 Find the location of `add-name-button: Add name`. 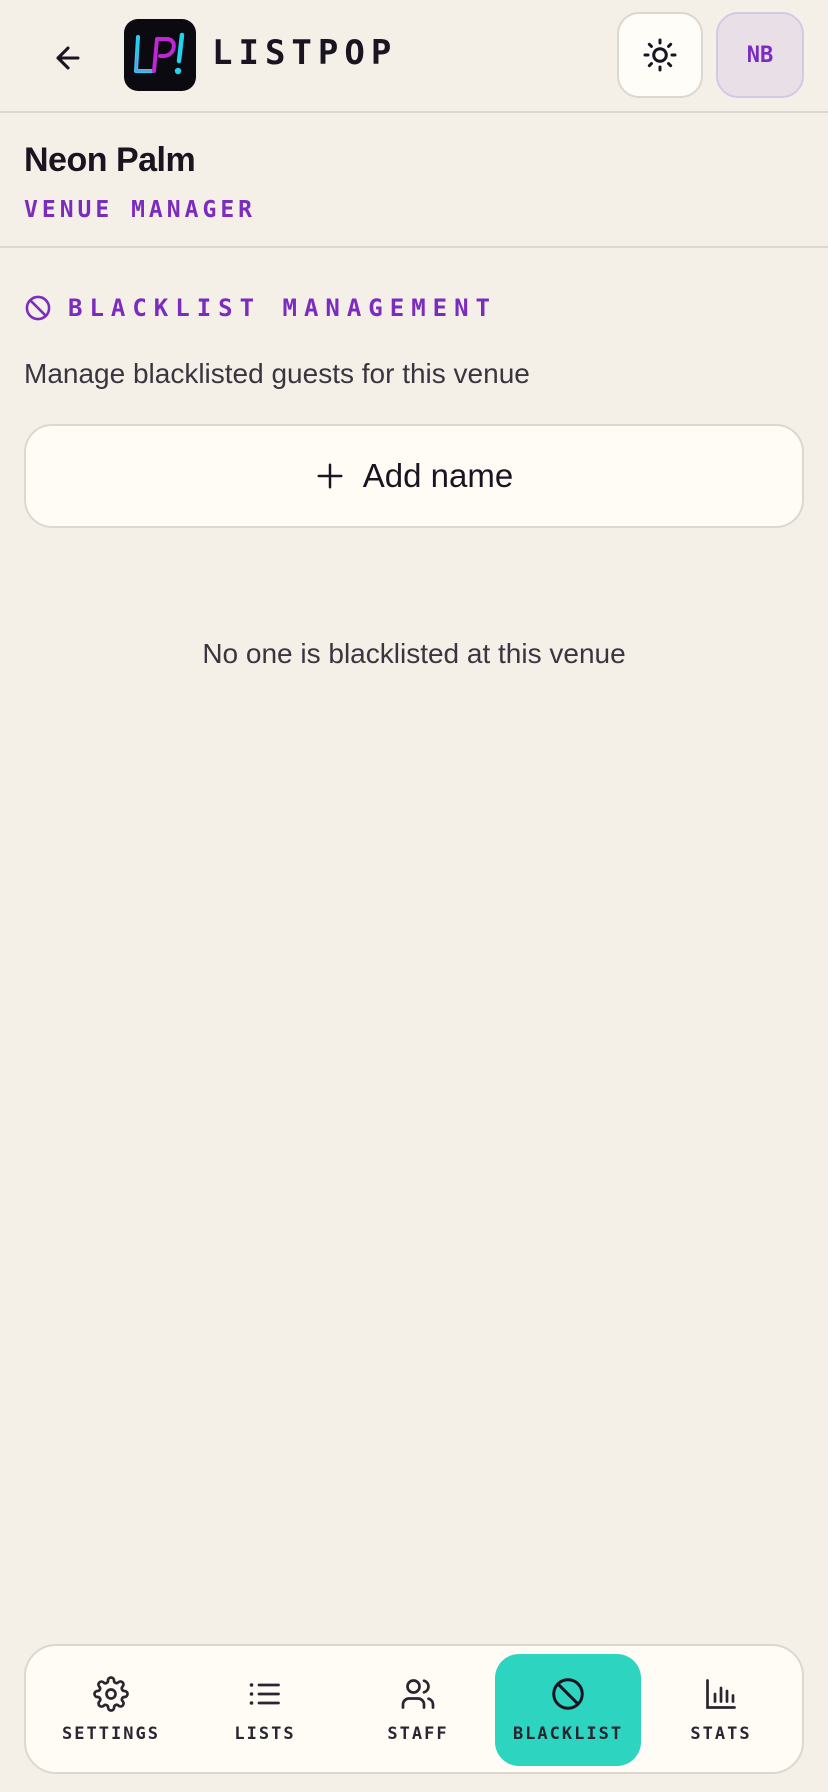

add-name-button: Add name is located at coordinates (414, 476).